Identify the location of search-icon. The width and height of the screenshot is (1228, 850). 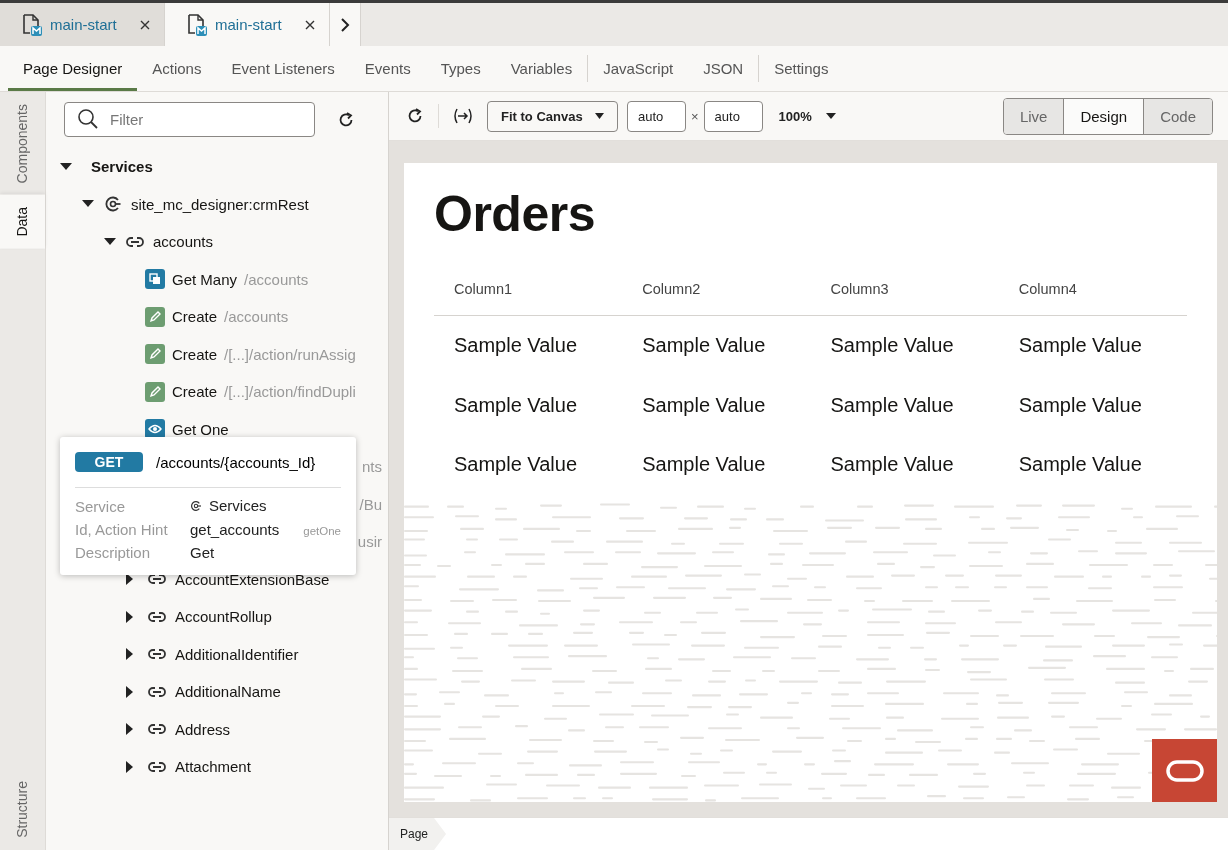
(88, 119).